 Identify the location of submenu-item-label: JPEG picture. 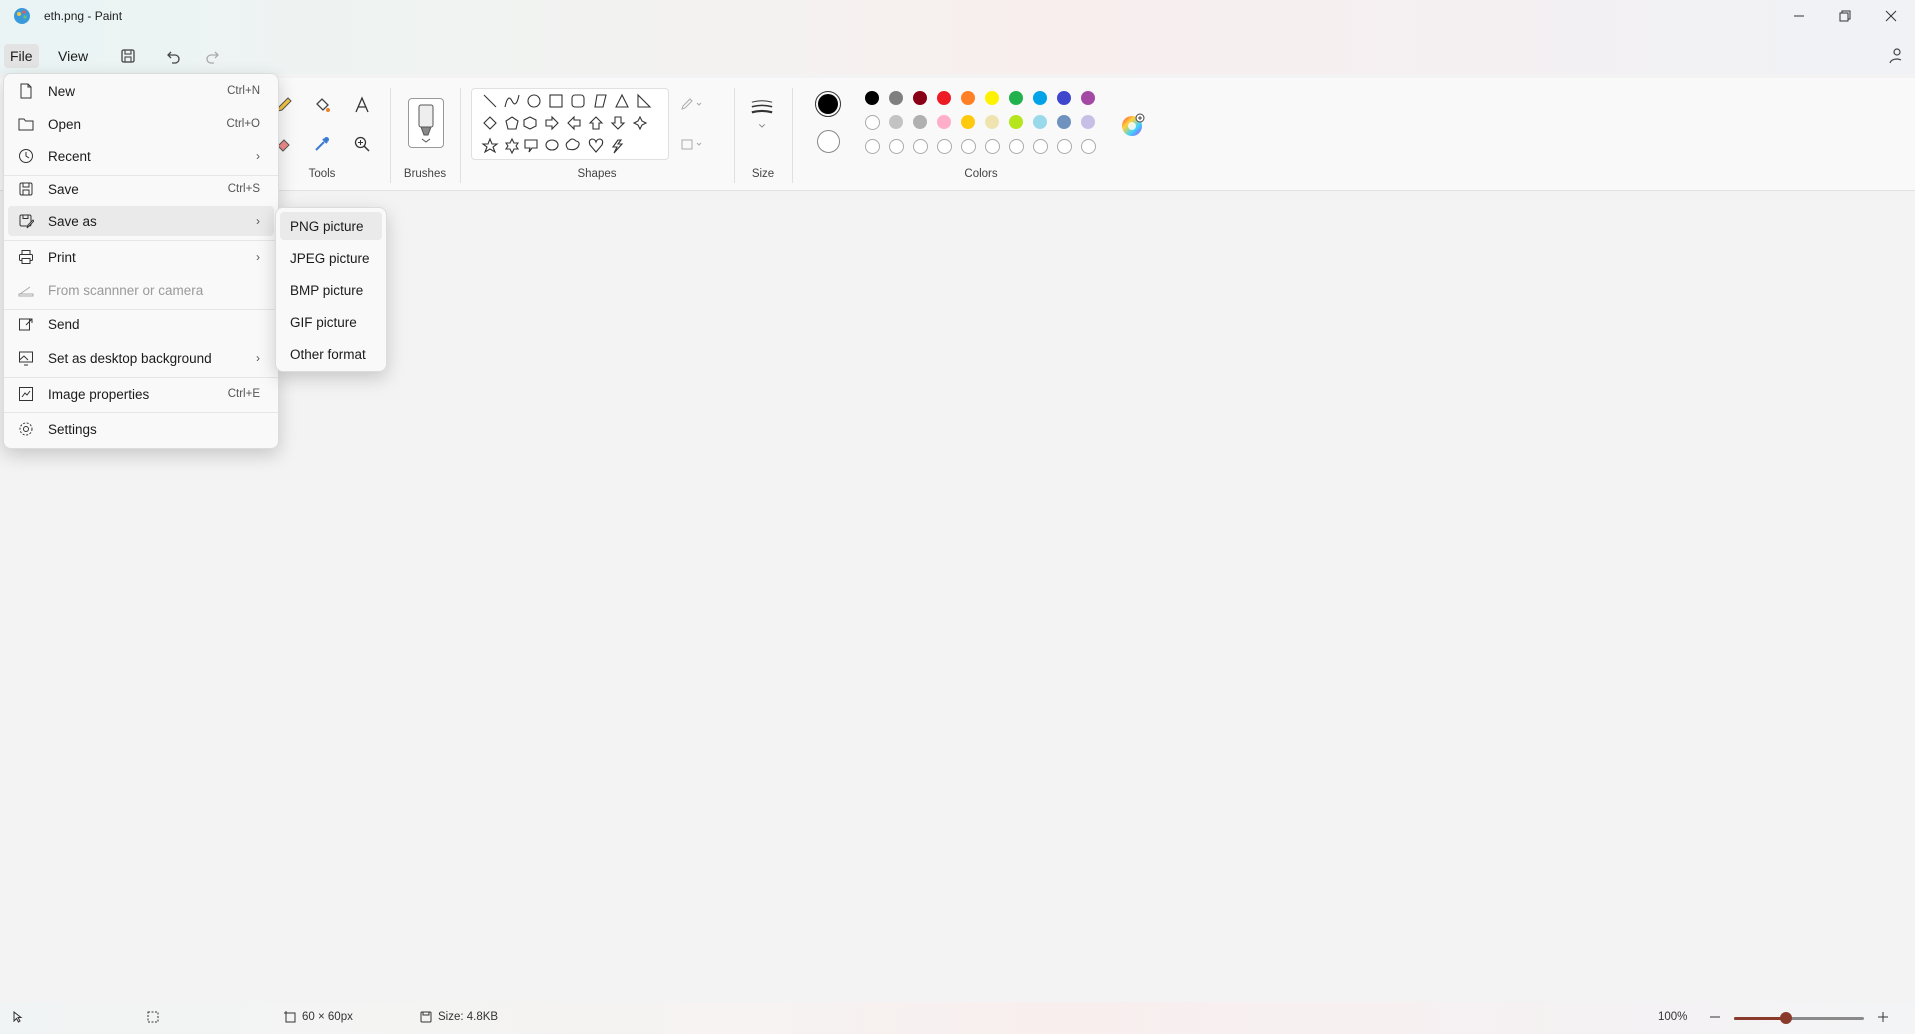
(330, 258).